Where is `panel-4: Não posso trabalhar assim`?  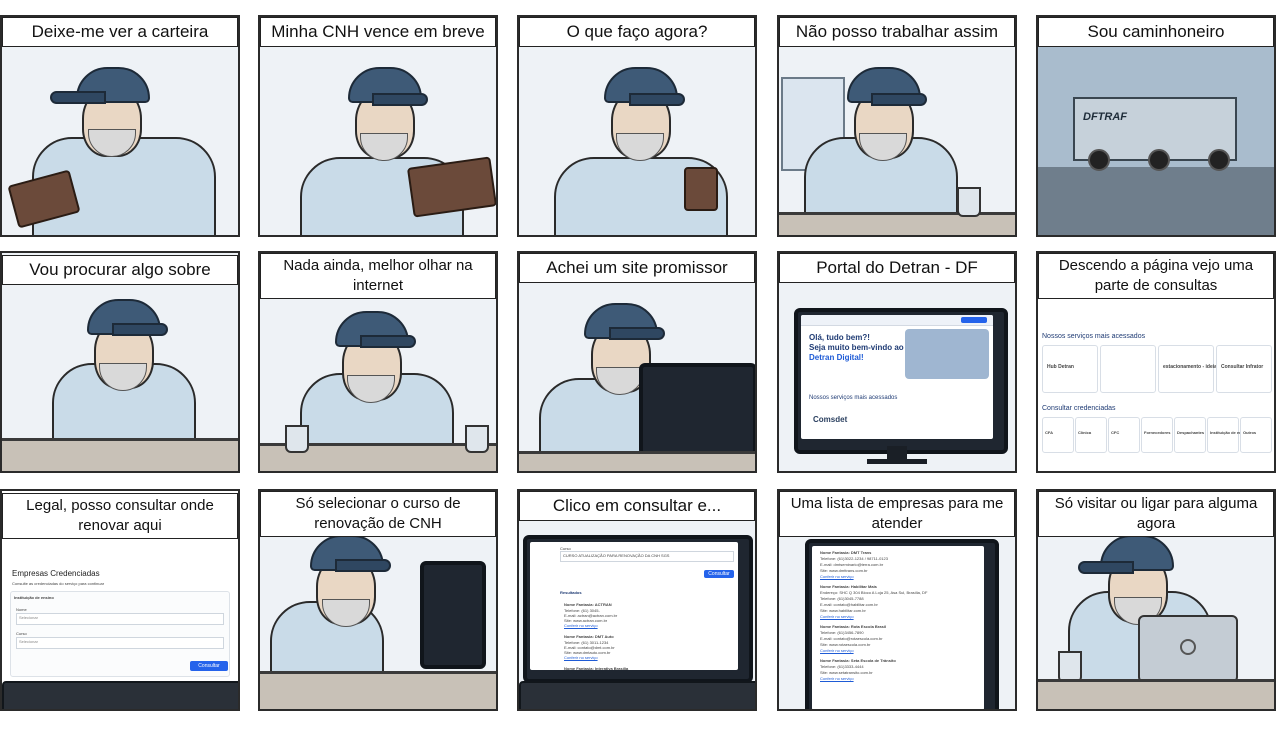
panel-4: Não posso trabalhar assim is located at coordinates (897, 126).